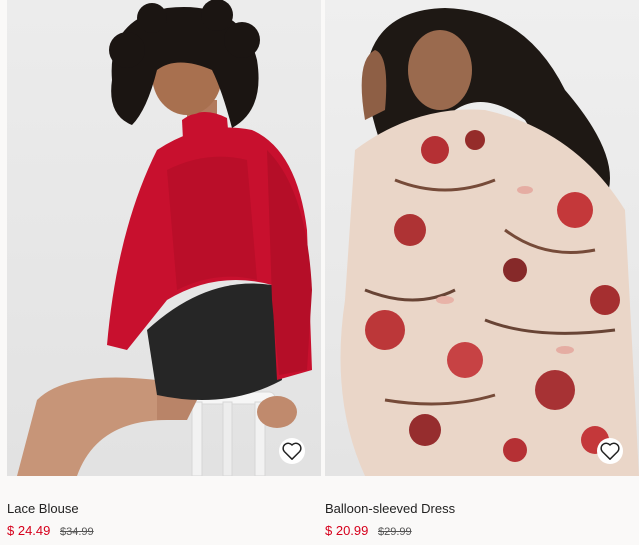  What do you see at coordinates (347, 530) in the screenshot?
I see `sale-price: $ 20.99` at bounding box center [347, 530].